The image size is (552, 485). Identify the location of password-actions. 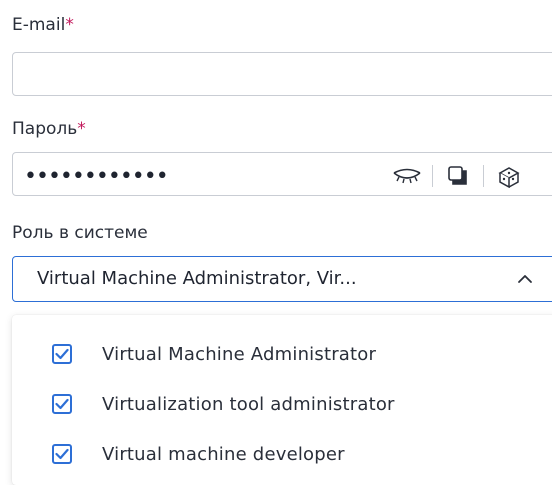
(458, 176).